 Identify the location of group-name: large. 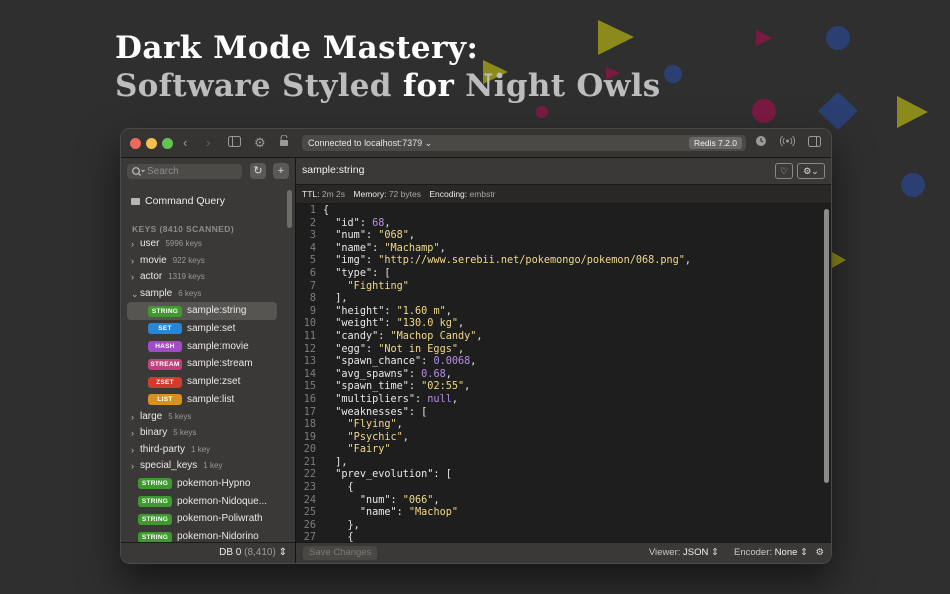
(151, 416).